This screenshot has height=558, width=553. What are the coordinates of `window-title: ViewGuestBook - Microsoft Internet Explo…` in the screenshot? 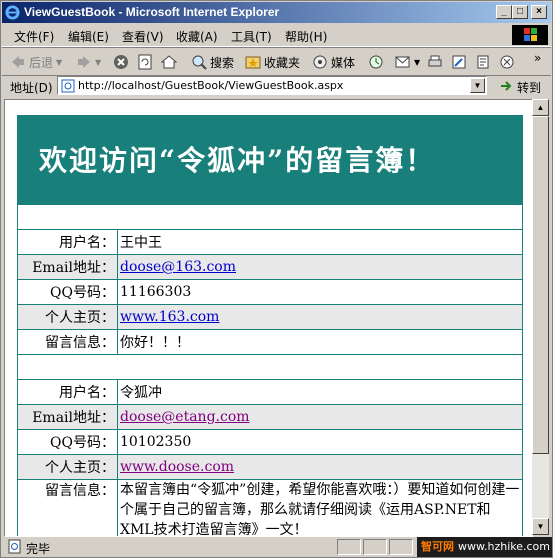 It's located at (152, 12).